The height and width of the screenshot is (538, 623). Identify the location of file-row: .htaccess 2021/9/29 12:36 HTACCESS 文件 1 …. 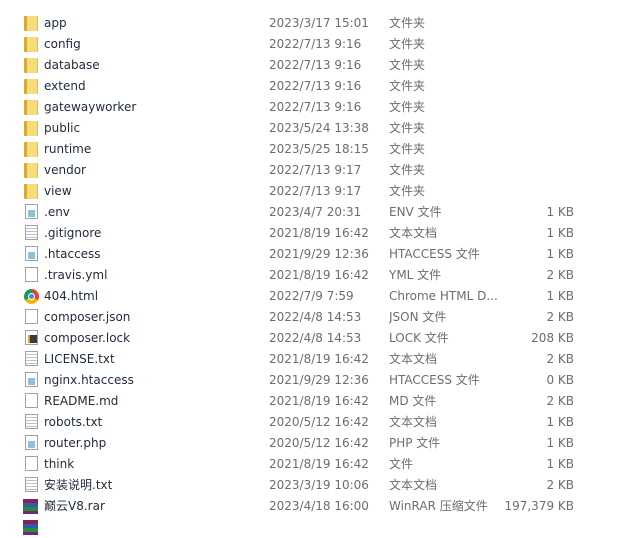
(311, 254).